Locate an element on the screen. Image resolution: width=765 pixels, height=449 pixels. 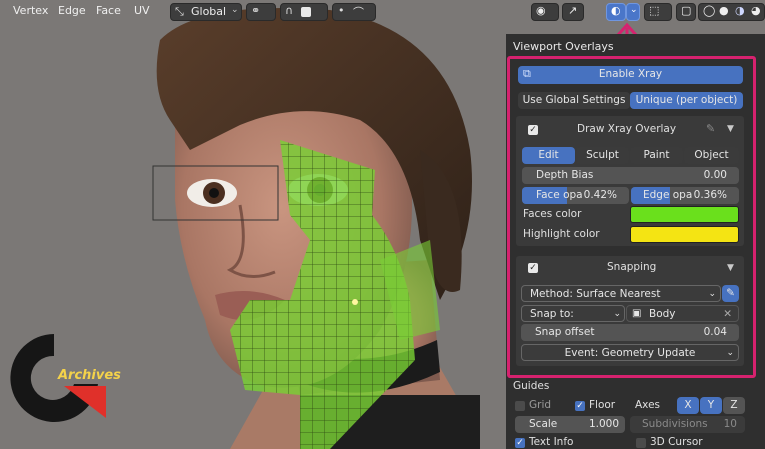
snap-method-dropdown: Method: Surface Nearest ⌄ is located at coordinates (621, 293).